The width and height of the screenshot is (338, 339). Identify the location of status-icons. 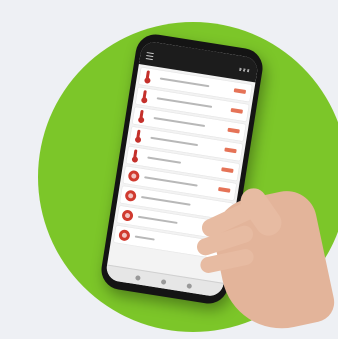
(244, 70).